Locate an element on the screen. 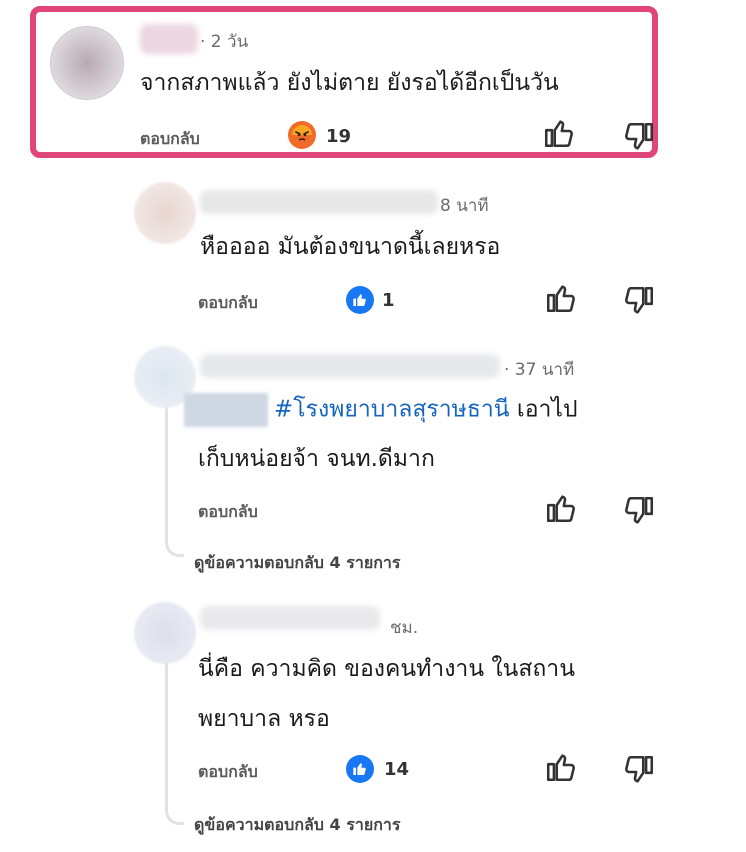  reaction-count: 14 is located at coordinates (397, 769).